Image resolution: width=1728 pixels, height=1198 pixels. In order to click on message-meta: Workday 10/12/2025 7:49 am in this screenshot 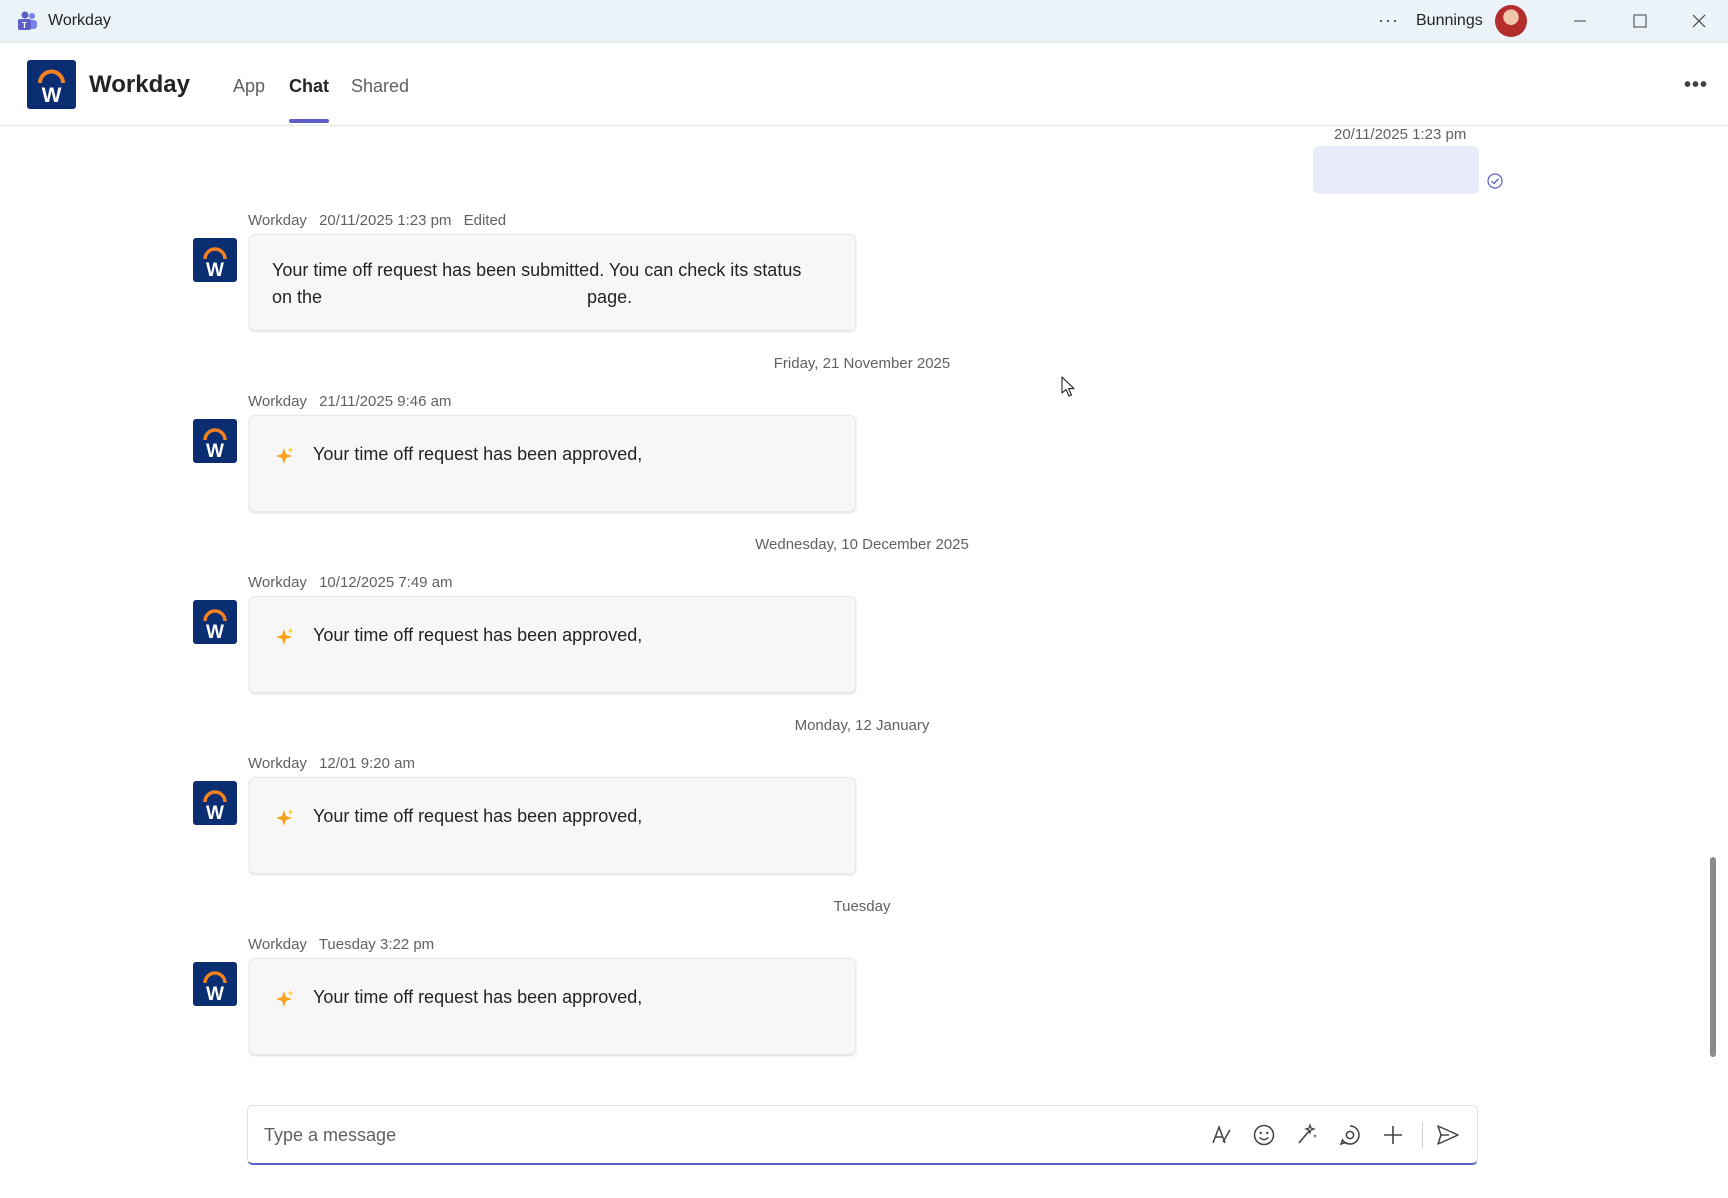, I will do `click(354, 582)`.